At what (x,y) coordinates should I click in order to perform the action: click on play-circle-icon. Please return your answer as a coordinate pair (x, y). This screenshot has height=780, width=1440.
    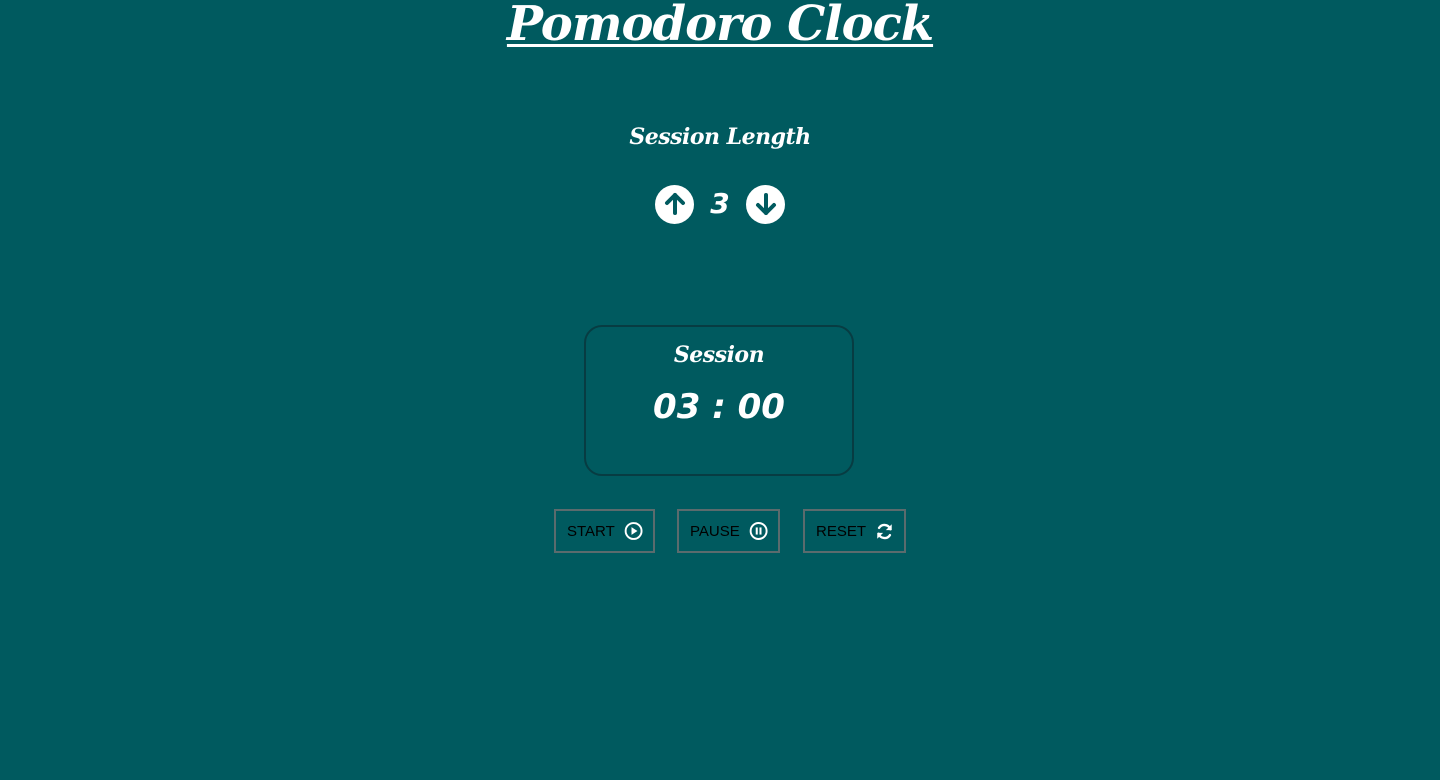
    Looking at the image, I should click on (633, 531).